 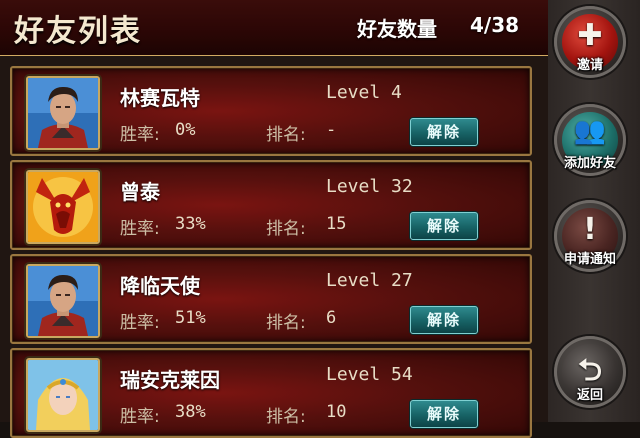 I want to click on dragon-avatar, so click(x=63, y=207).